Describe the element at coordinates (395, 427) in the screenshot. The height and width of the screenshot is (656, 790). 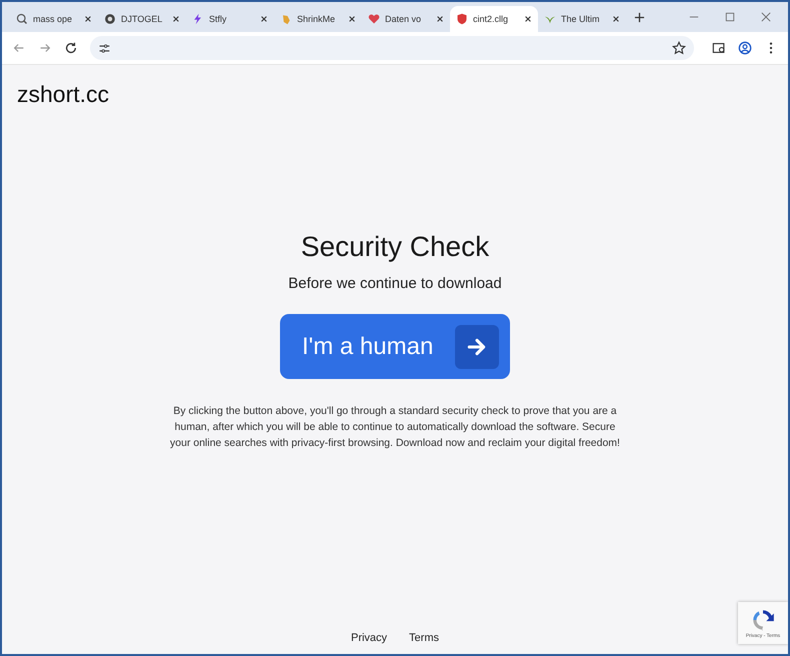
I see `description: By clicking the button above, you'll go through a standard security check to prove that you are a human, after which you will be able to continue to automatically download the software. Secure your online searches with privacy-first browsing. Download now and reclaim your digital freedom!` at that location.